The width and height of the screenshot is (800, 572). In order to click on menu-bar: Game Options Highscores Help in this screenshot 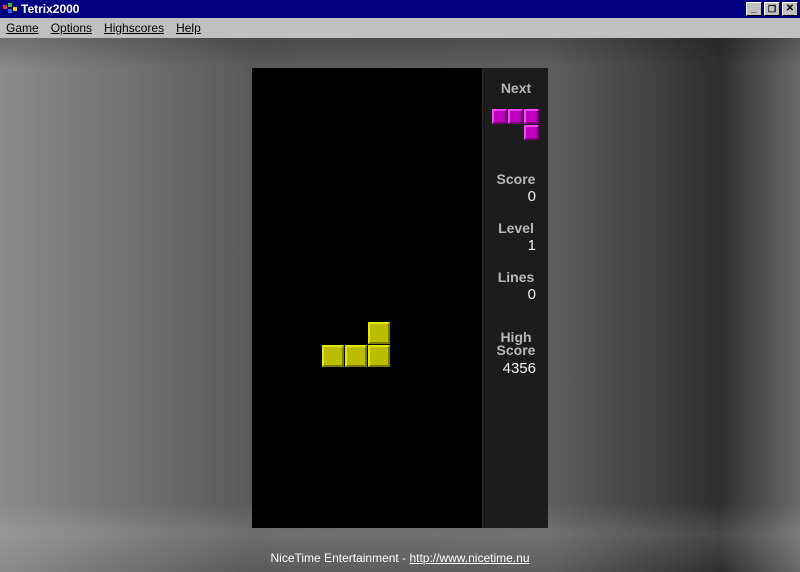, I will do `click(400, 28)`.